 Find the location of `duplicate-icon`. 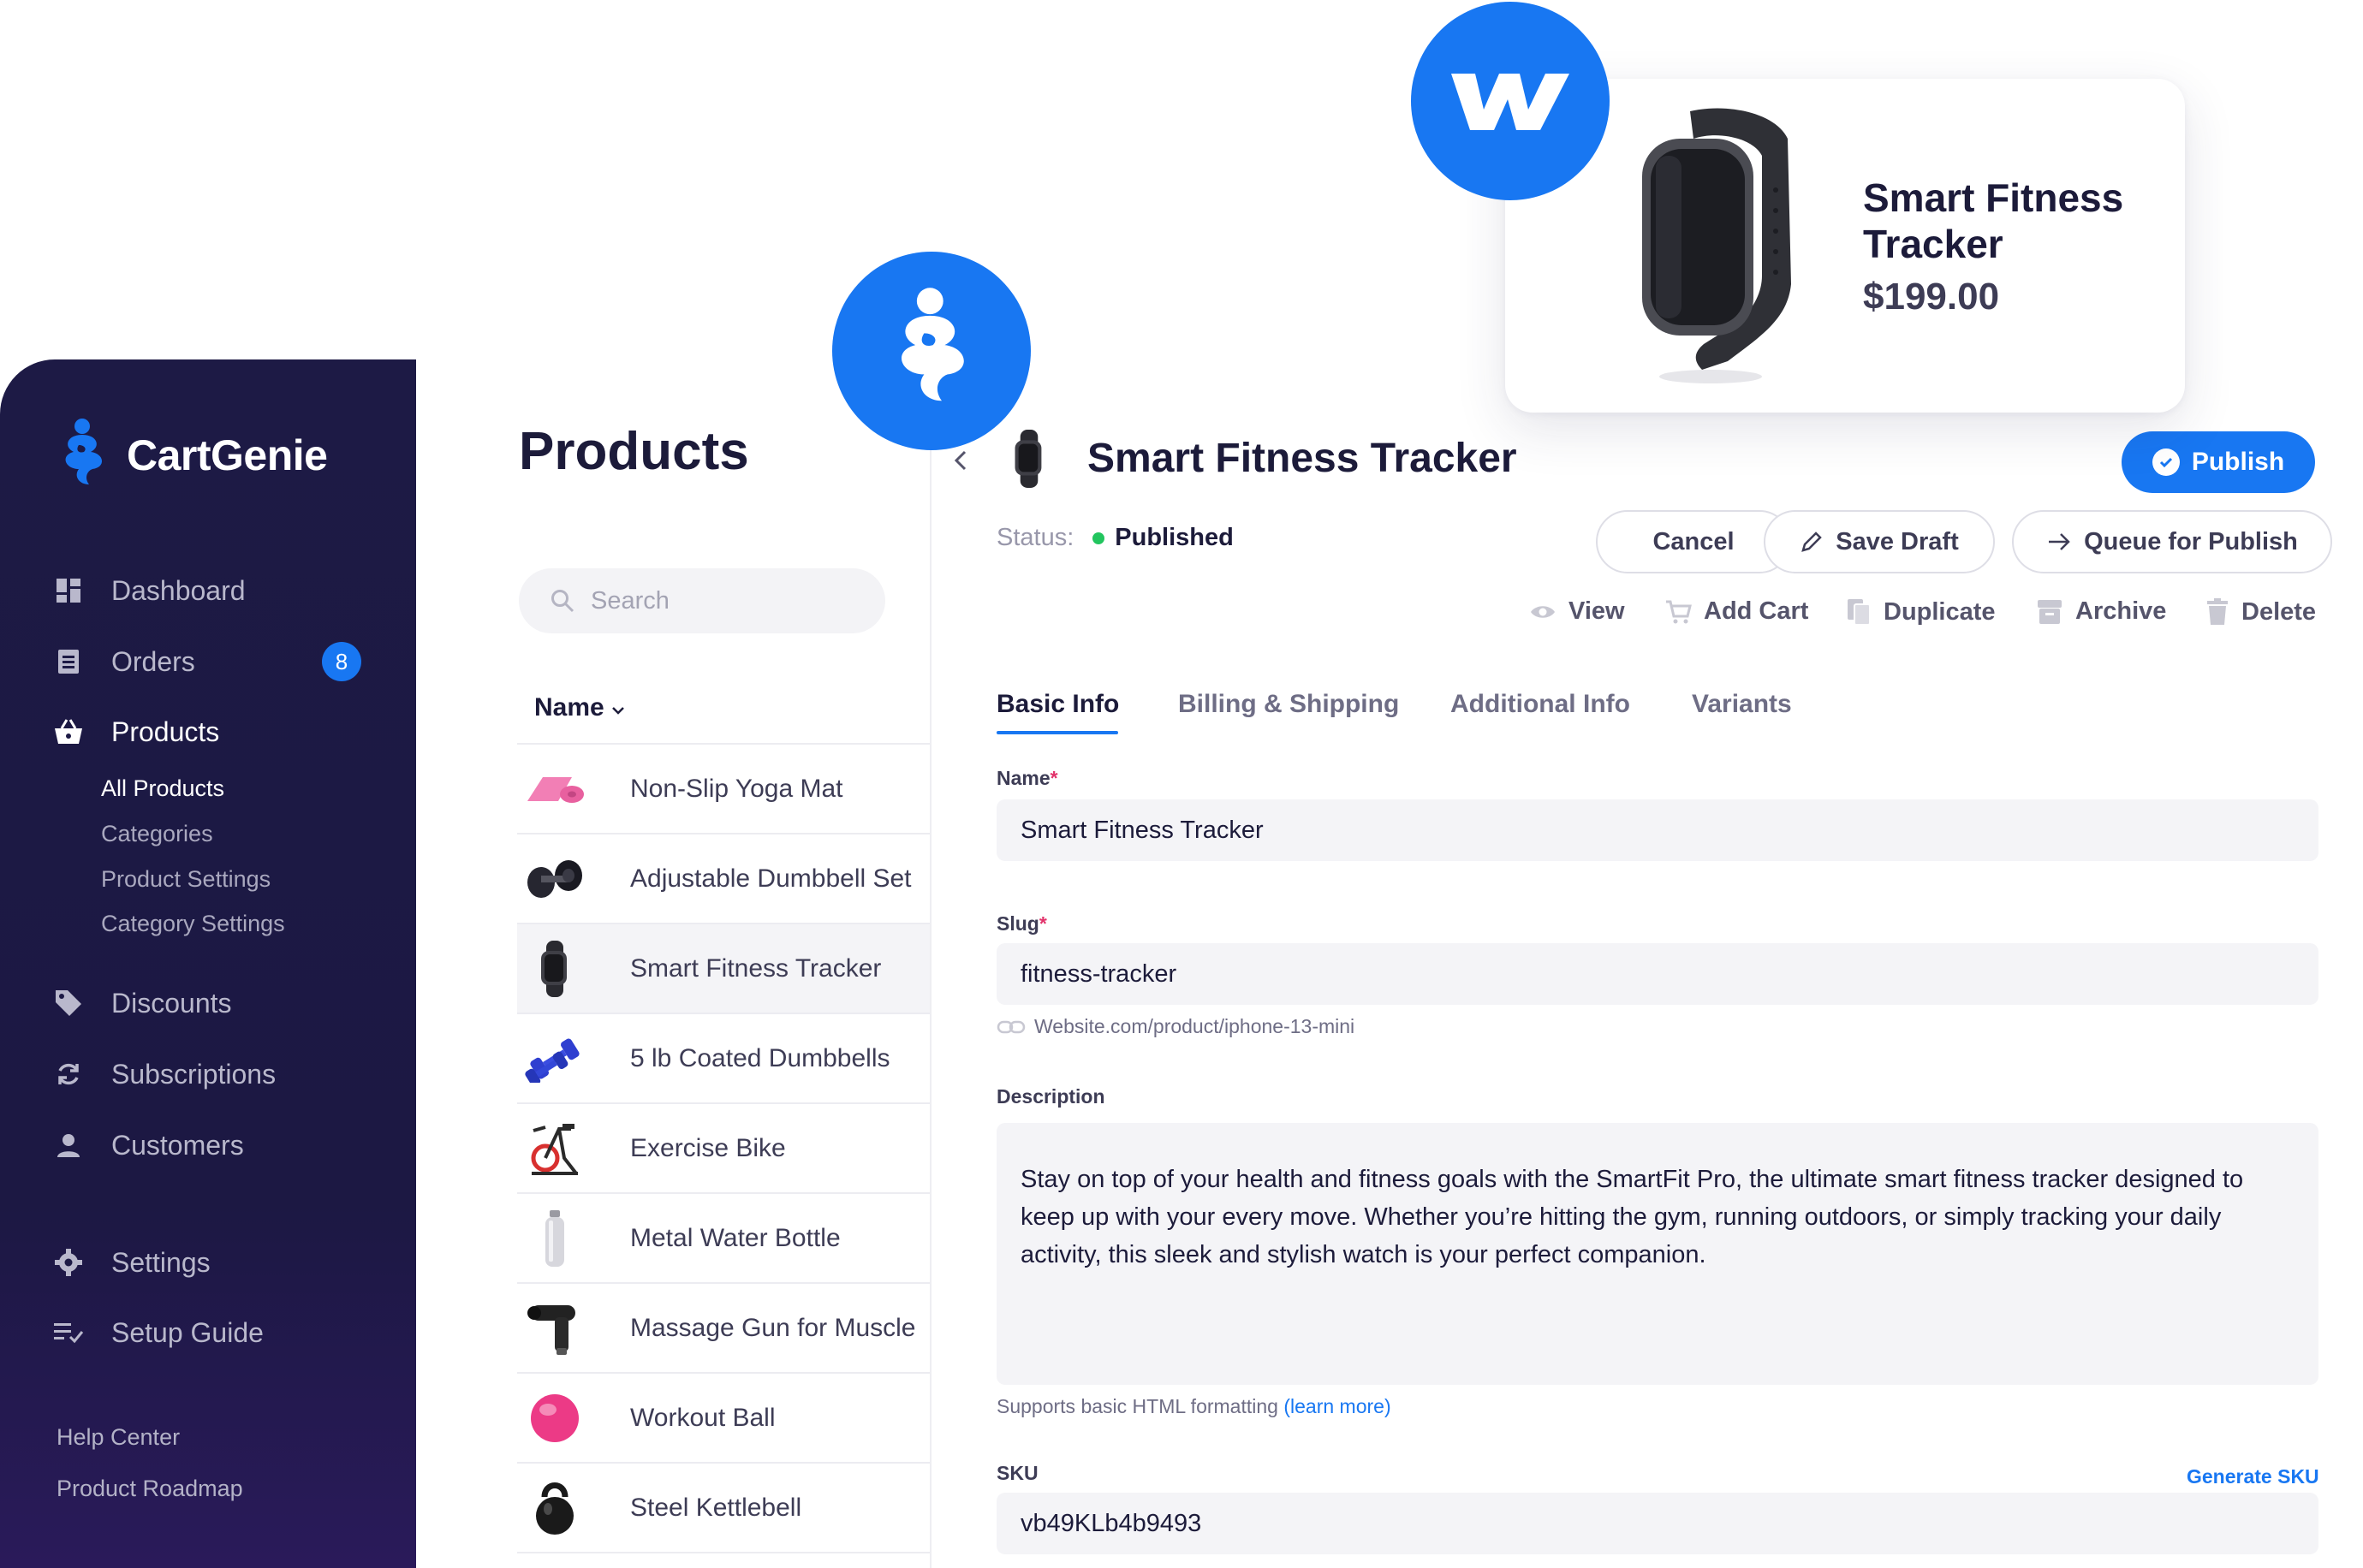

duplicate-icon is located at coordinates (1859, 612).